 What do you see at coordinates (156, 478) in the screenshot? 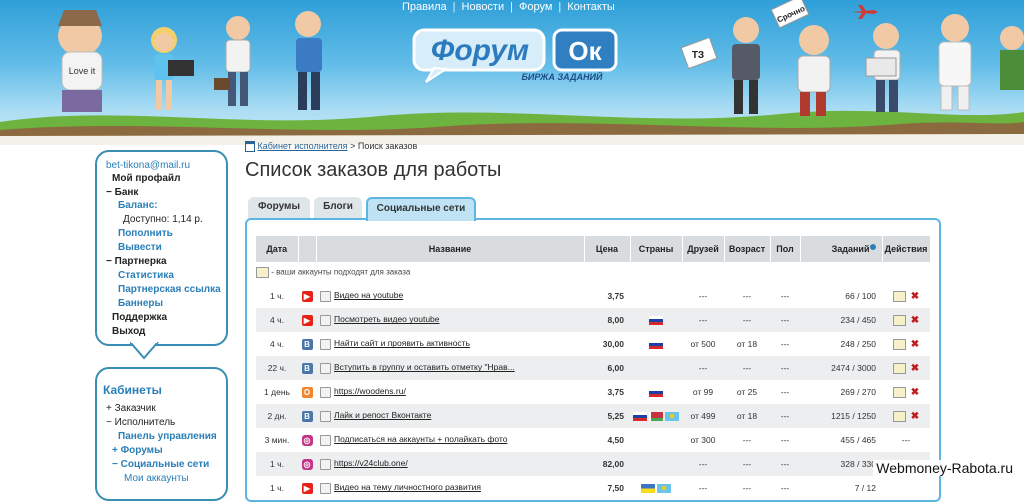
I see `cabinet-my-accounts: Мои аккаунты` at bounding box center [156, 478].